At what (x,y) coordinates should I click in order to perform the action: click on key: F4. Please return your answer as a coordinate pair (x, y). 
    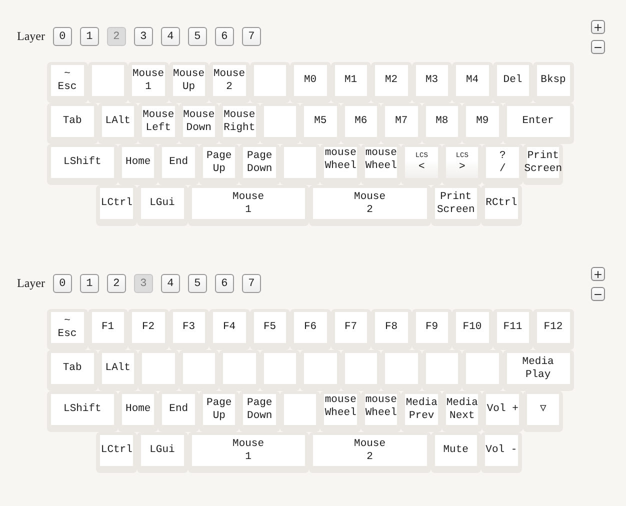
    Looking at the image, I should click on (229, 329).